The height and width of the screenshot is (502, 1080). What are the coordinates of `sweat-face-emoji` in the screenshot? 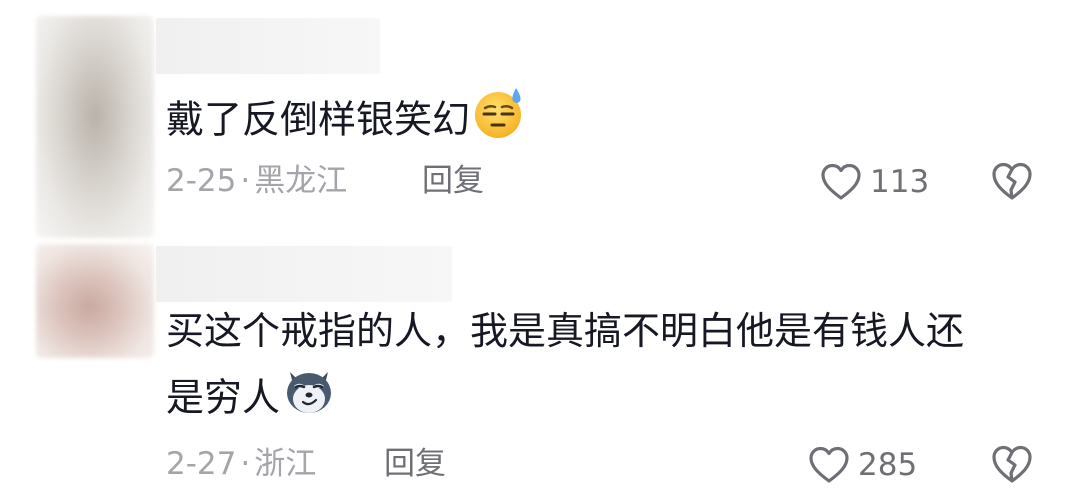 It's located at (499, 122).